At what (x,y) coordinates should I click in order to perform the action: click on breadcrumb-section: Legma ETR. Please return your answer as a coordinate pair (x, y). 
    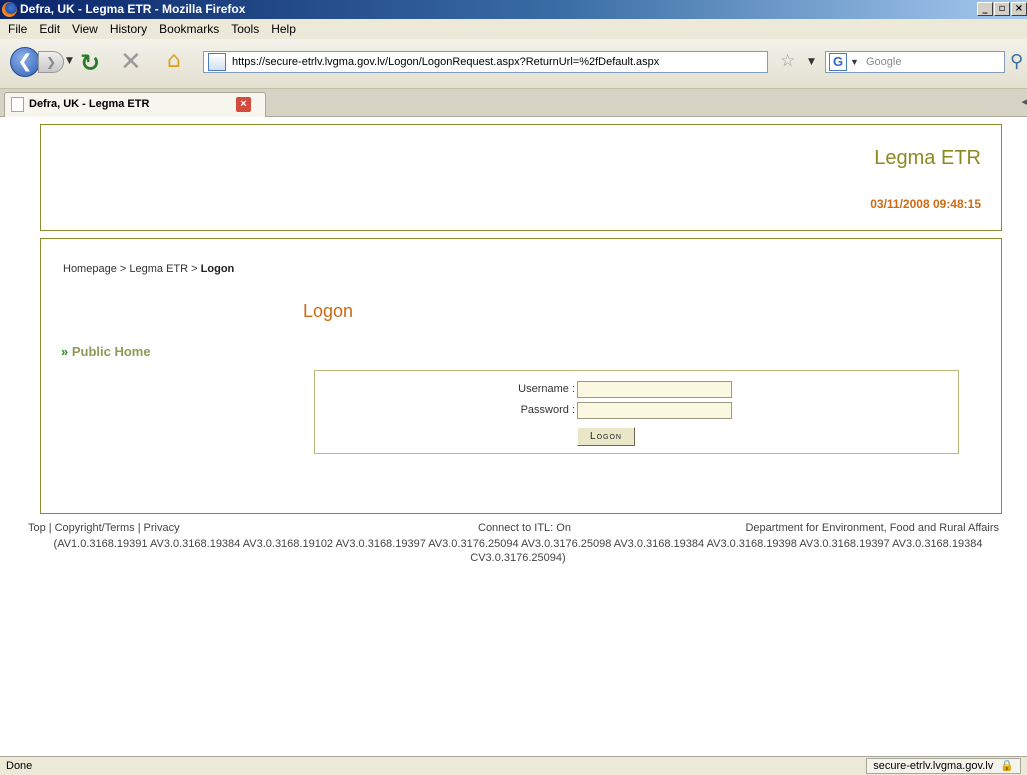
    Looking at the image, I should click on (158, 269).